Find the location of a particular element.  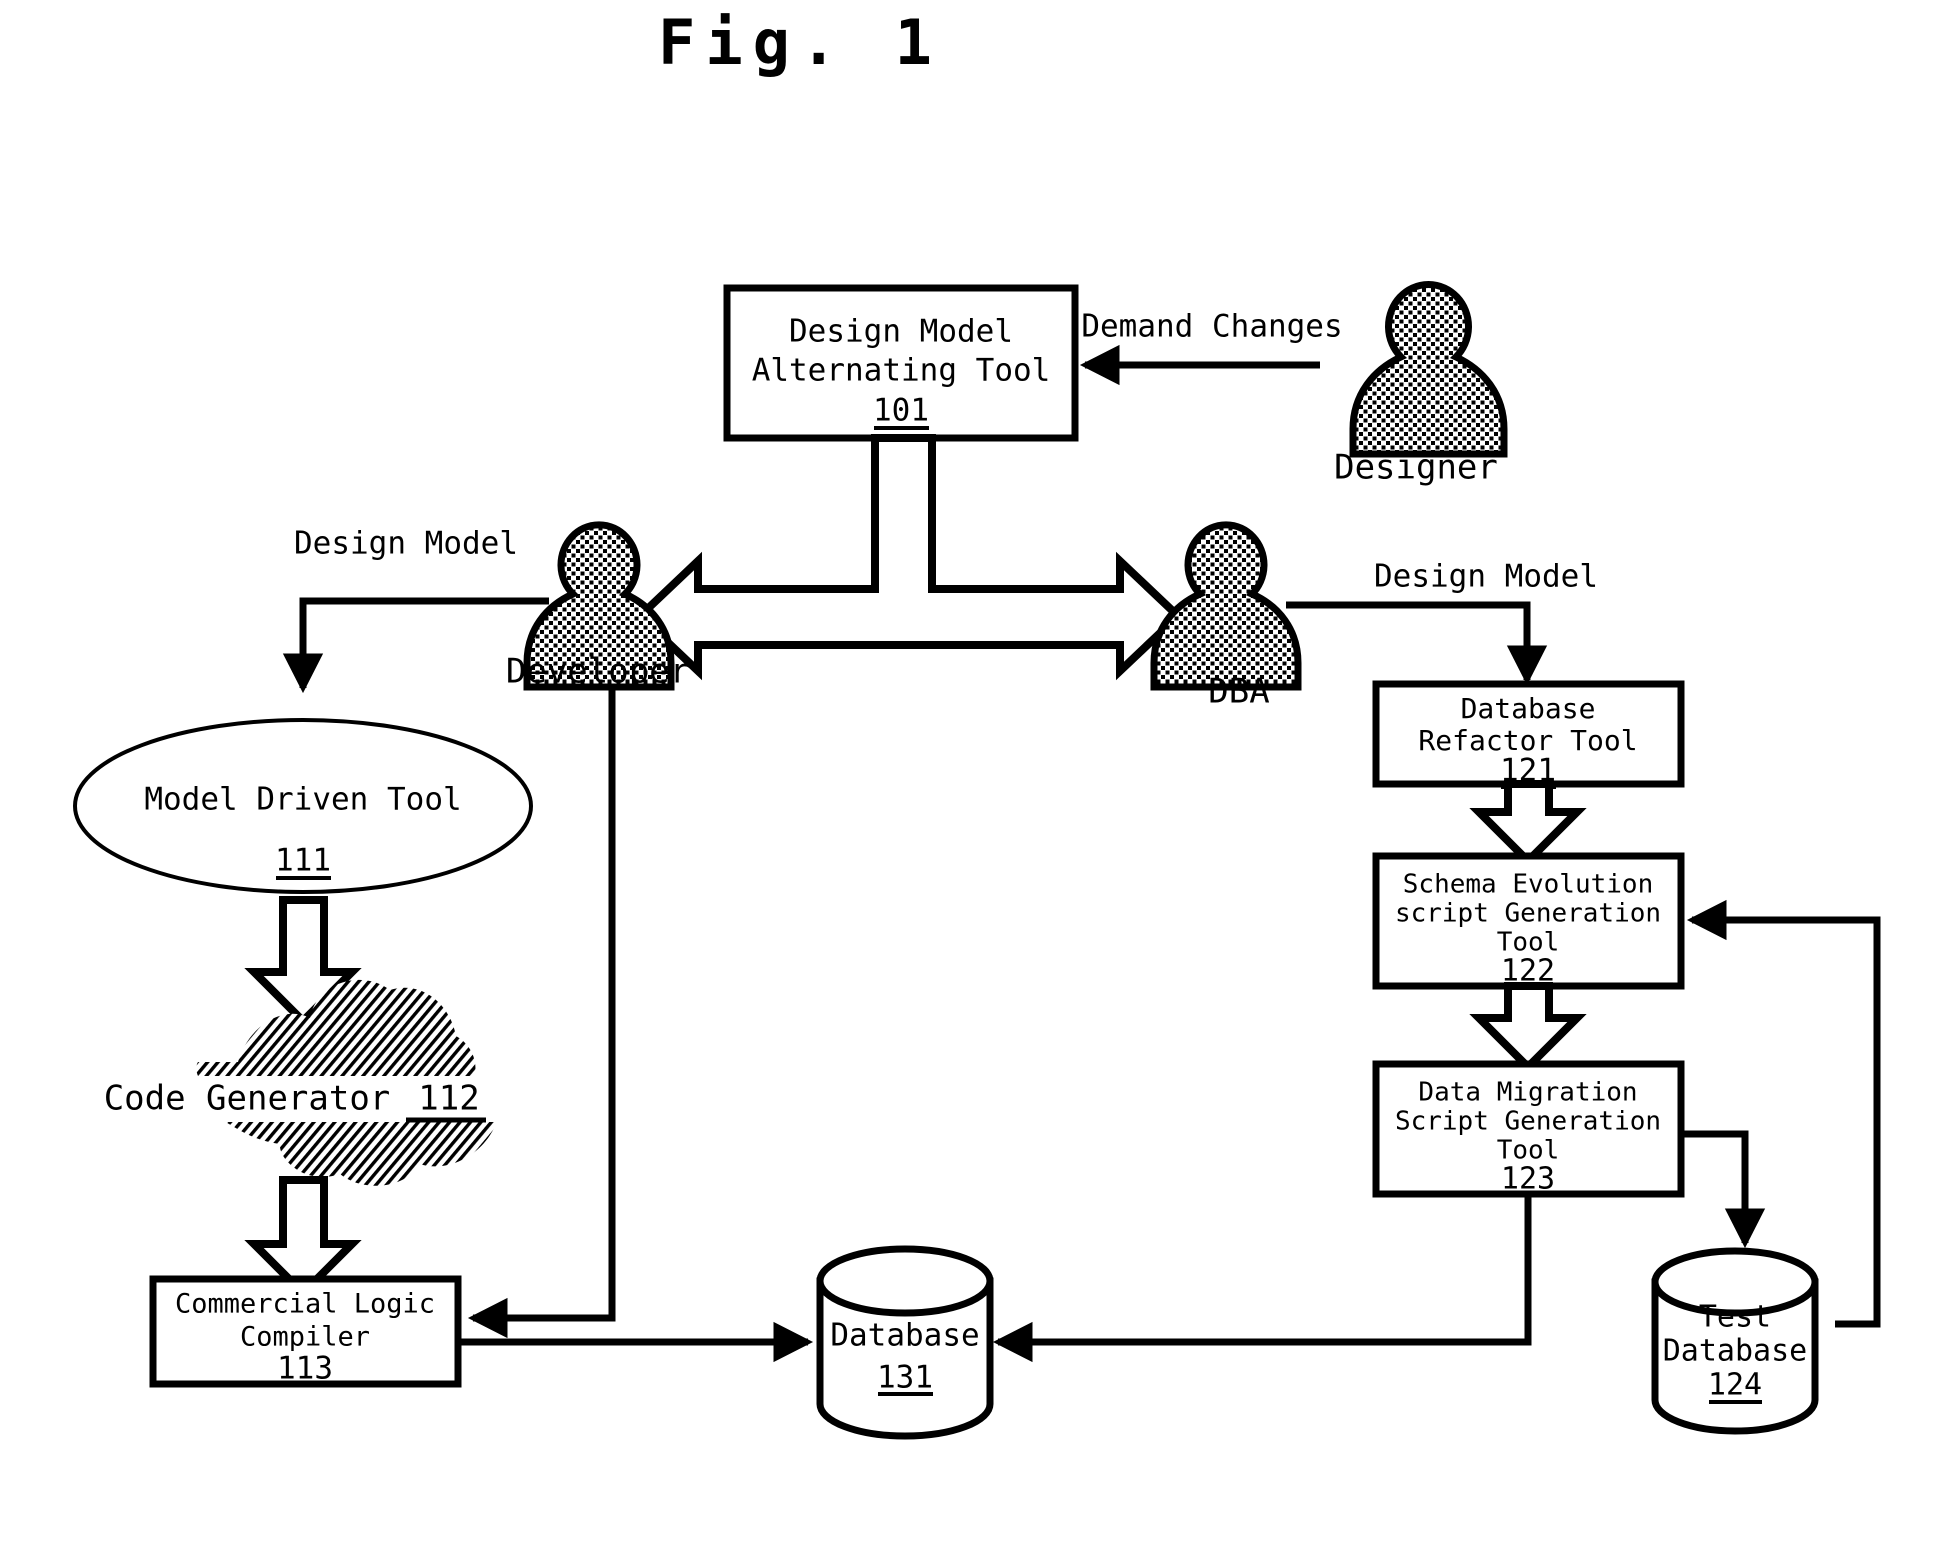

box-123-ref: 123 is located at coordinates (1528, 1179).